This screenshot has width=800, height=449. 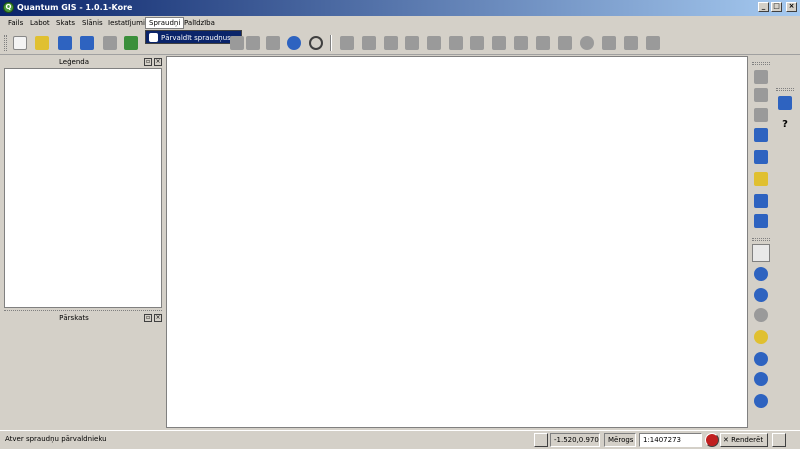 I want to click on new-project-icon, so click(x=20, y=43).